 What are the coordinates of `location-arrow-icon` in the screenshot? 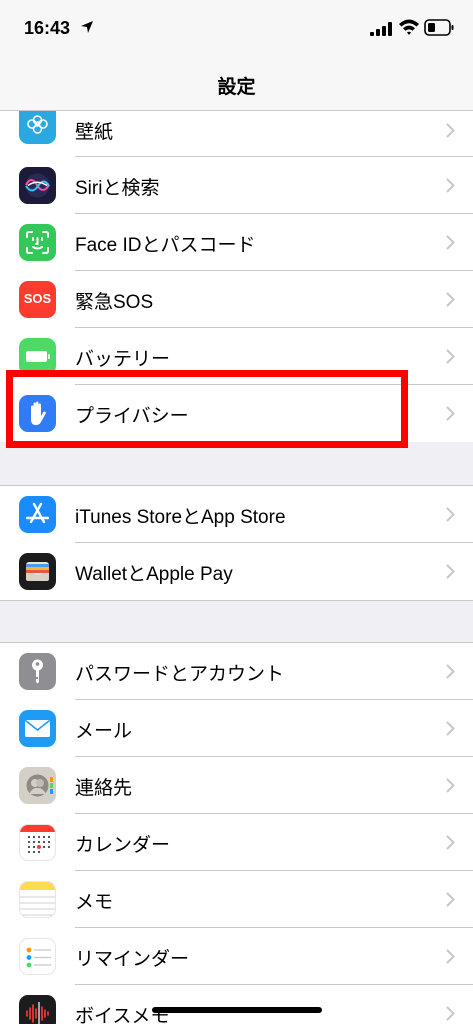 It's located at (87, 27).